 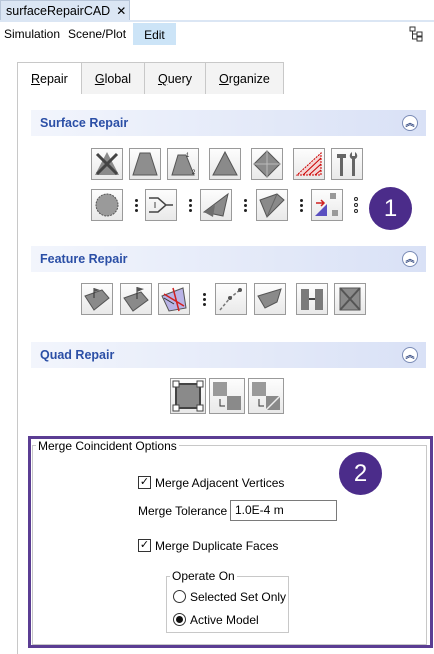 I want to click on triangle-icon, so click(x=225, y=164).